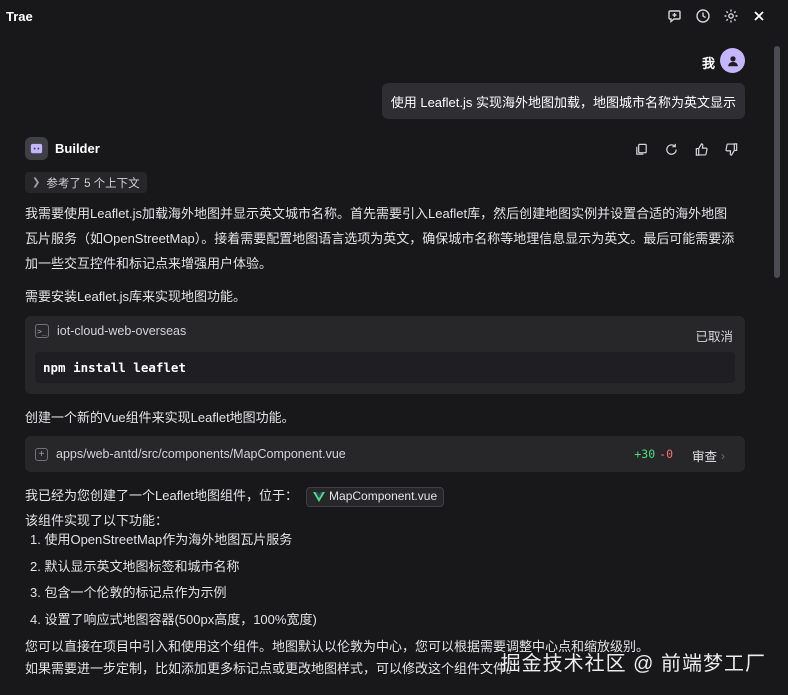 This screenshot has height=695, width=788. I want to click on thumbs-down-icon, so click(731, 149).